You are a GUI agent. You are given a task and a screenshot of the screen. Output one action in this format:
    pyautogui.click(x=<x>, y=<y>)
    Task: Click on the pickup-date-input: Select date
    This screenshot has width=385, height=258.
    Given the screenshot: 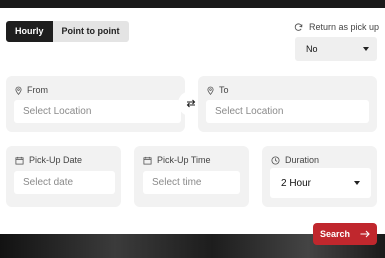 What is the action you would take?
    pyautogui.click(x=64, y=182)
    